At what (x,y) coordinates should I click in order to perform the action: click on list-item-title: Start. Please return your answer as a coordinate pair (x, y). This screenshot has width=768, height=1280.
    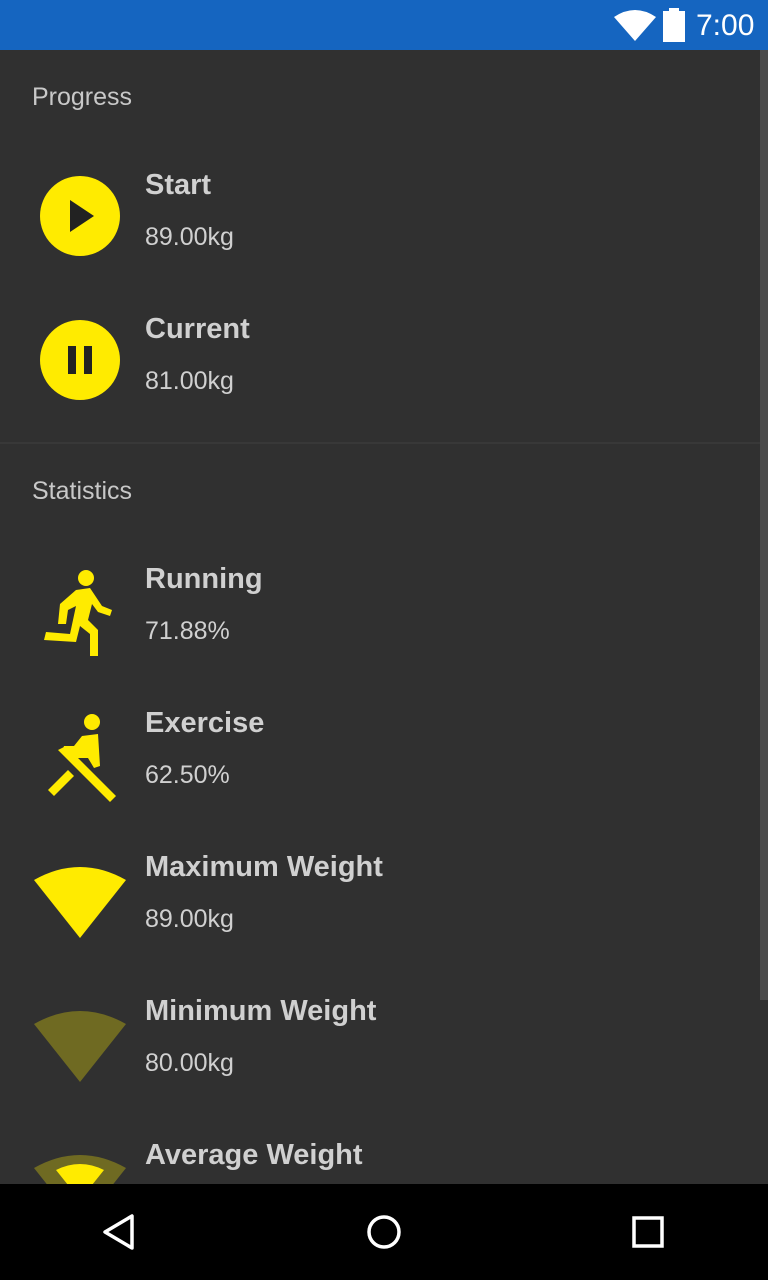
    Looking at the image, I should click on (178, 185).